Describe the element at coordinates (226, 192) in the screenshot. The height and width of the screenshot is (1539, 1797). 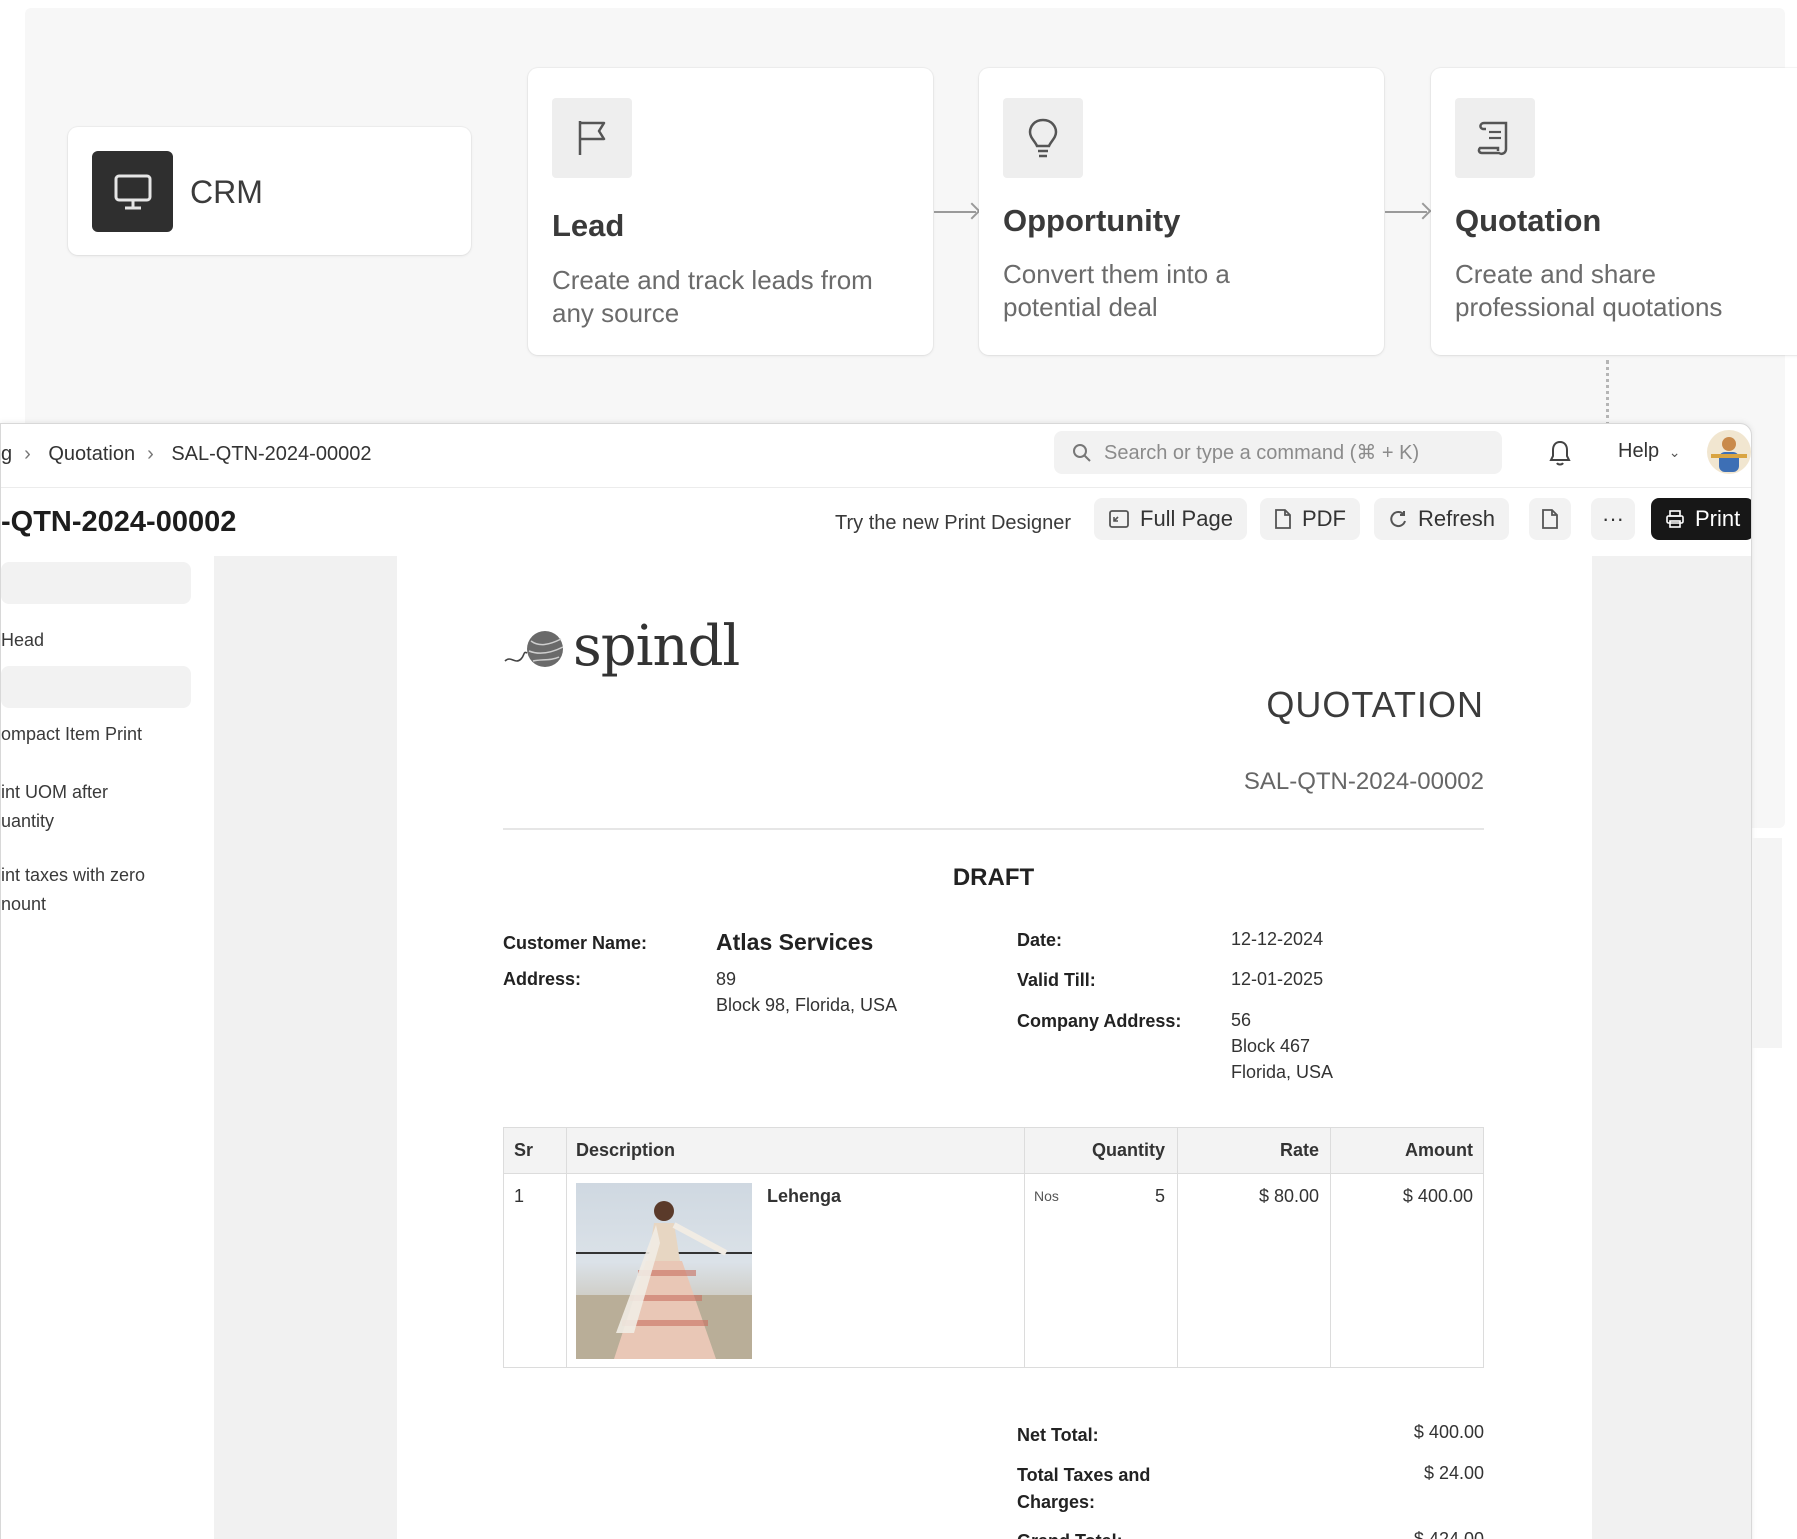
I see `crm-label: CRM` at that location.